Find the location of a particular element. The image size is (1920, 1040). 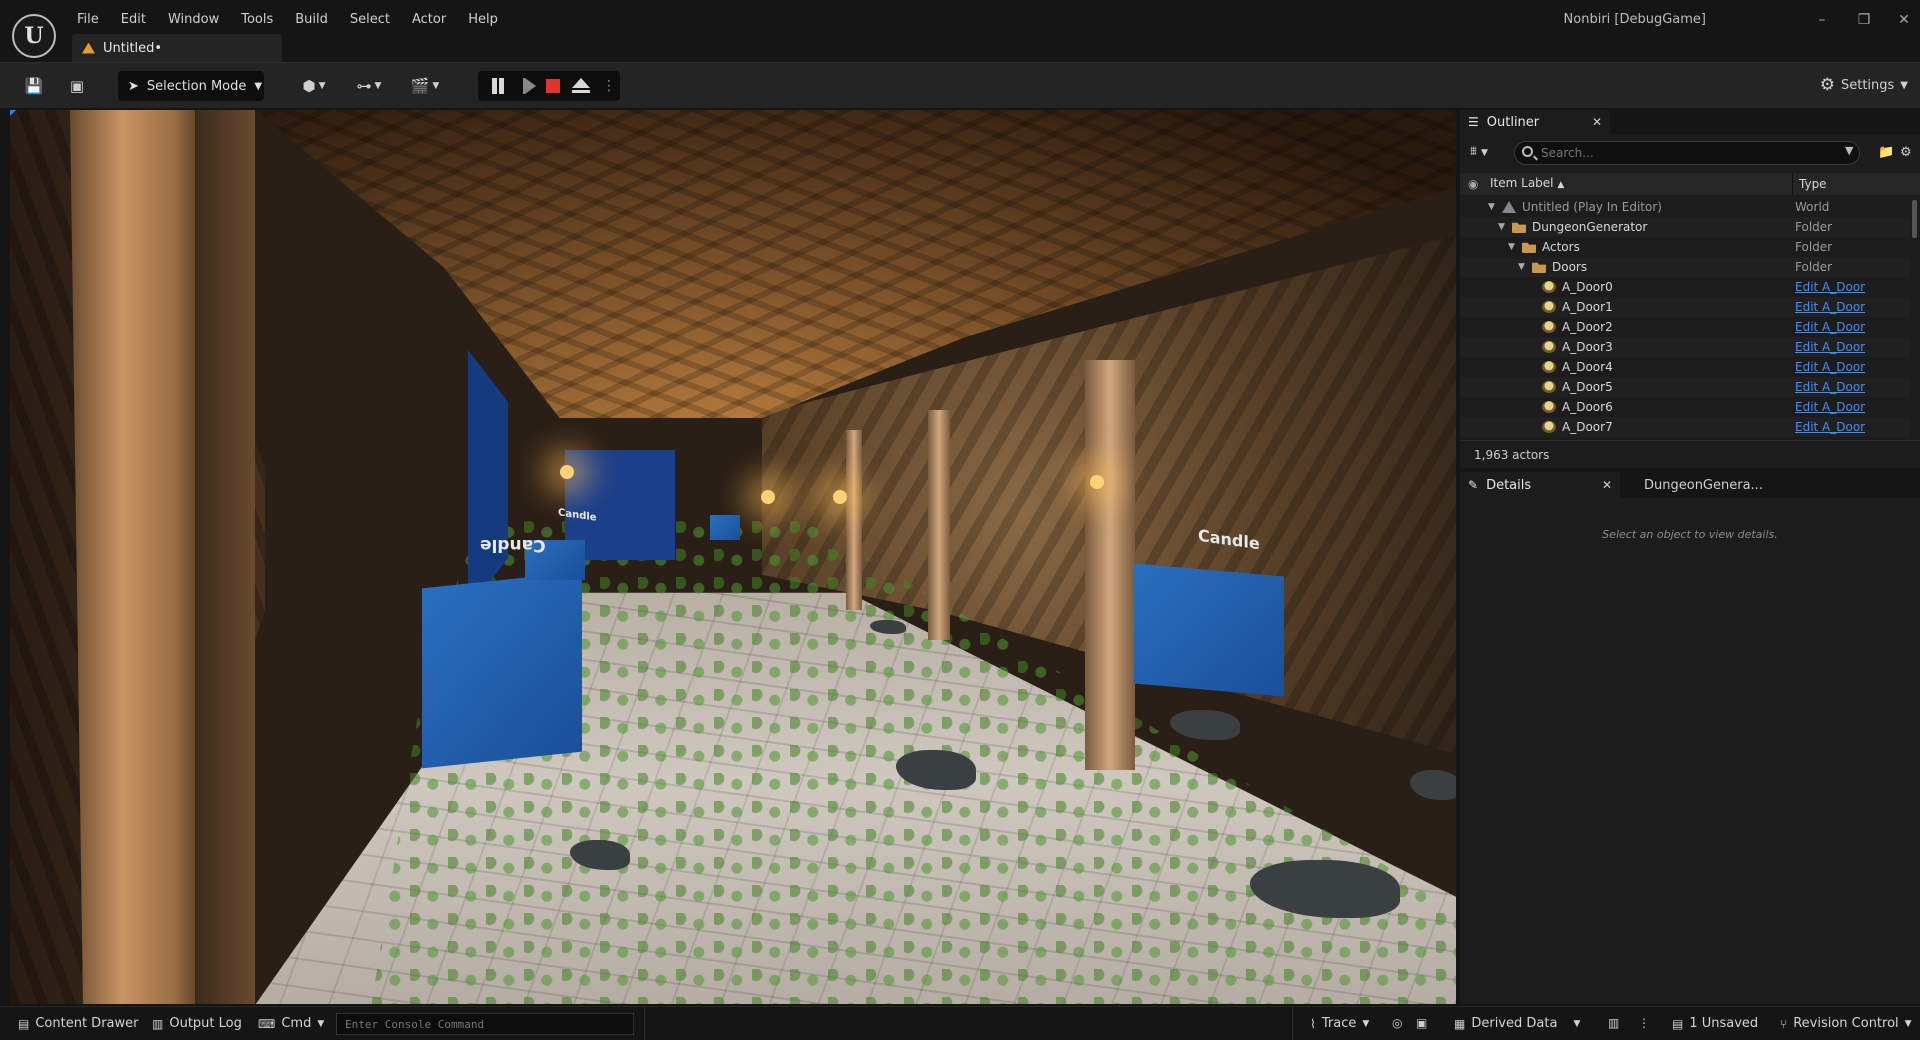

menu-tools: Tools is located at coordinates (257, 20).